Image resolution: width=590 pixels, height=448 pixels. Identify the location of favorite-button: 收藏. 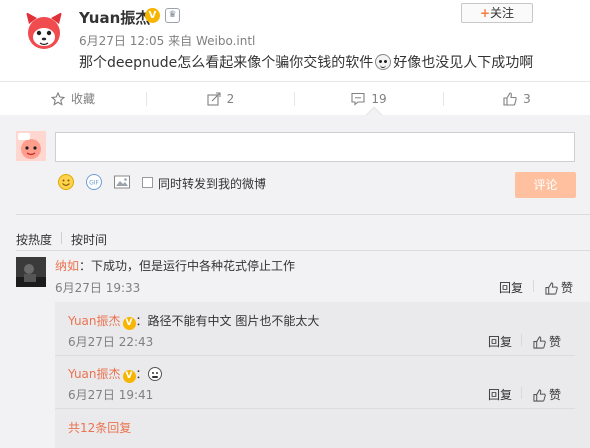
(73, 99).